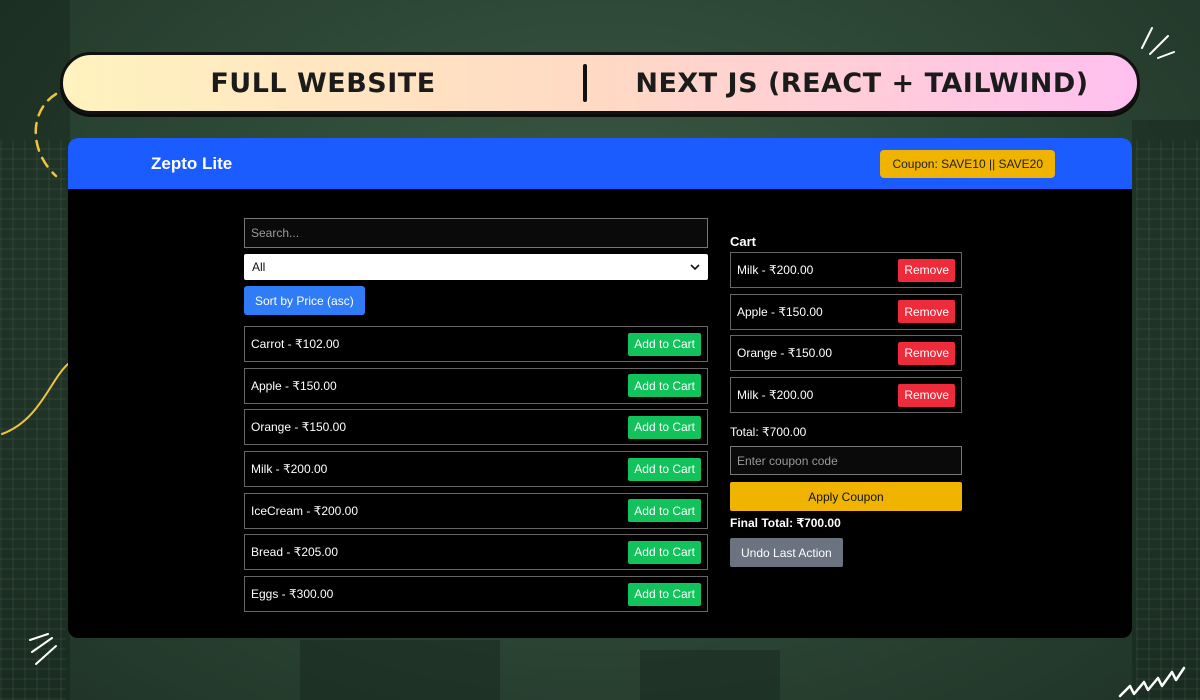 The image size is (1200, 700). What do you see at coordinates (295, 552) in the screenshot?
I see `product-label: Bread - ₹205.00` at bounding box center [295, 552].